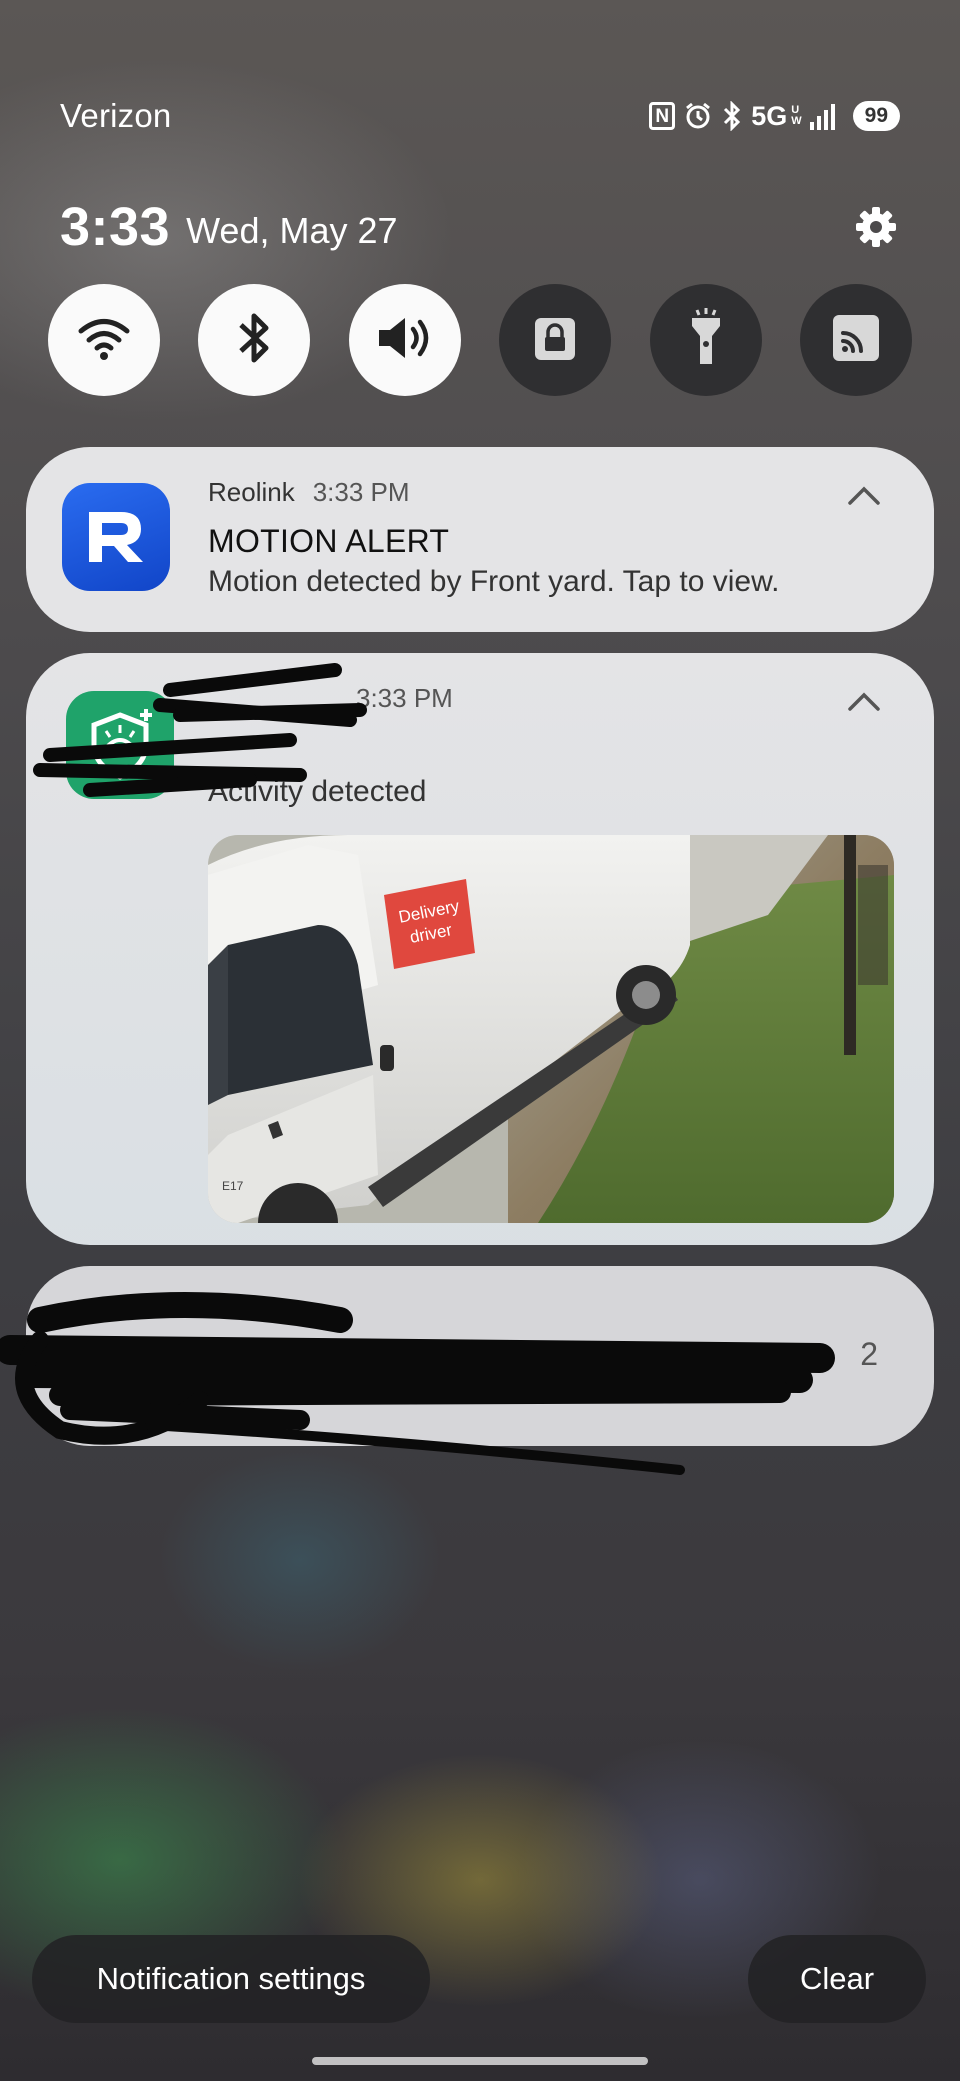 This screenshot has width=960, height=2081. Describe the element at coordinates (116, 537) in the screenshot. I see `reolink-icon` at that location.